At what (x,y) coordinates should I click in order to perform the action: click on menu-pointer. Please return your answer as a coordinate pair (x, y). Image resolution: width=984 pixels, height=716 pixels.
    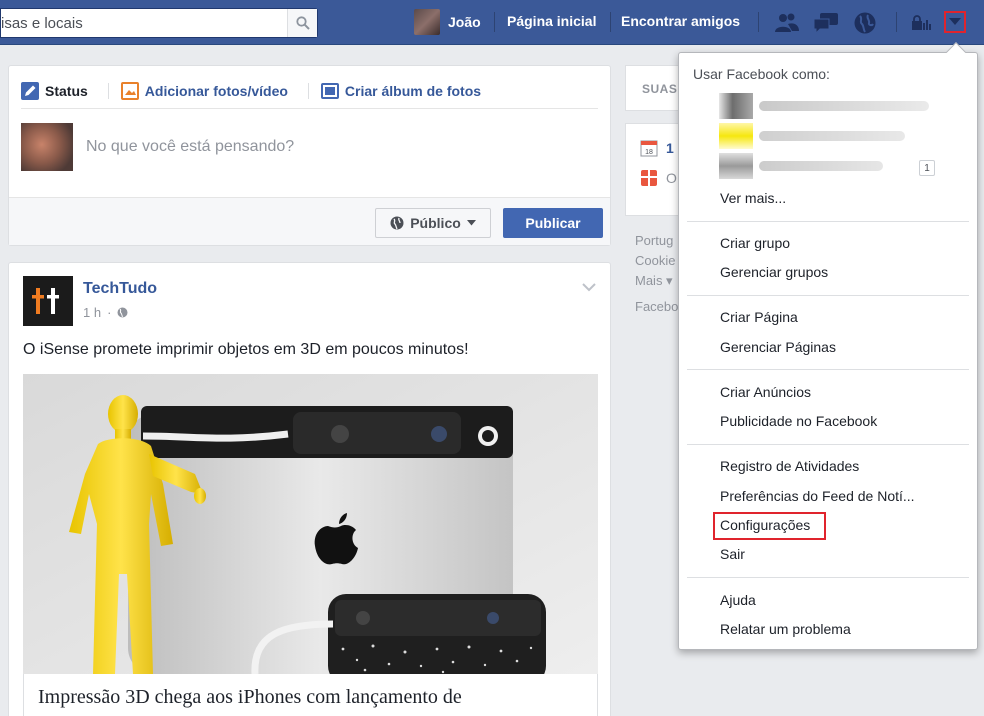
    Looking at the image, I should click on (956, 52).